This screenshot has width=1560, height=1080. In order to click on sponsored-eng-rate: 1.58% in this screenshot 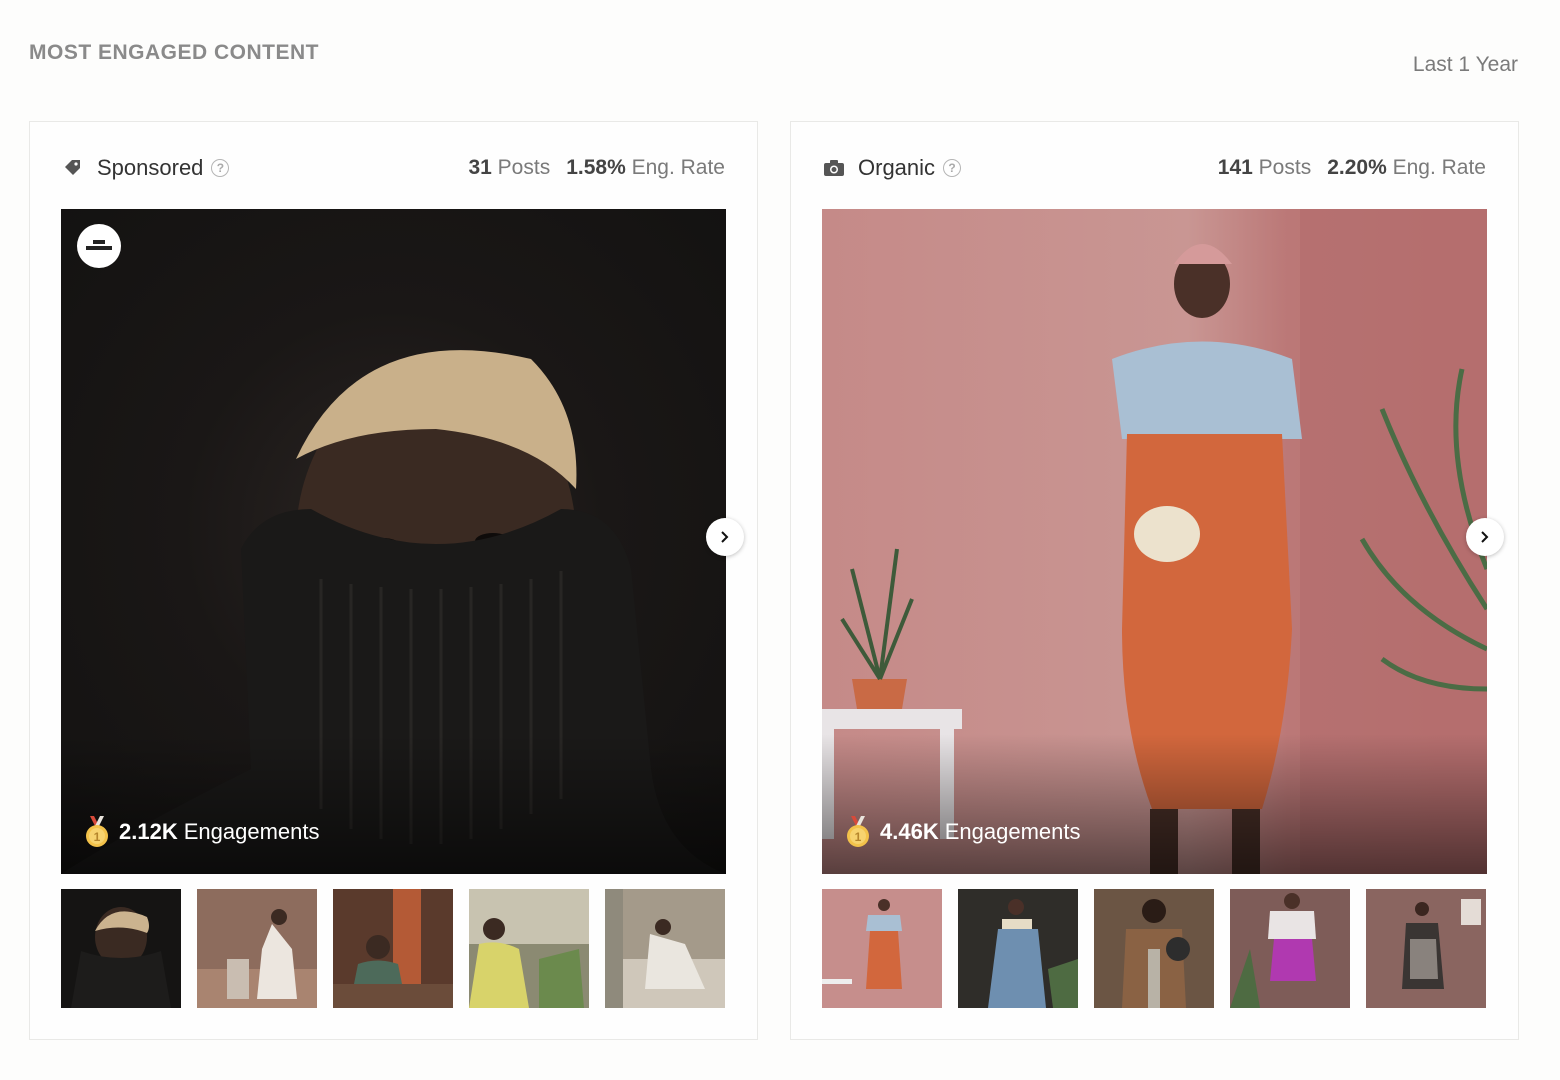, I will do `click(596, 167)`.